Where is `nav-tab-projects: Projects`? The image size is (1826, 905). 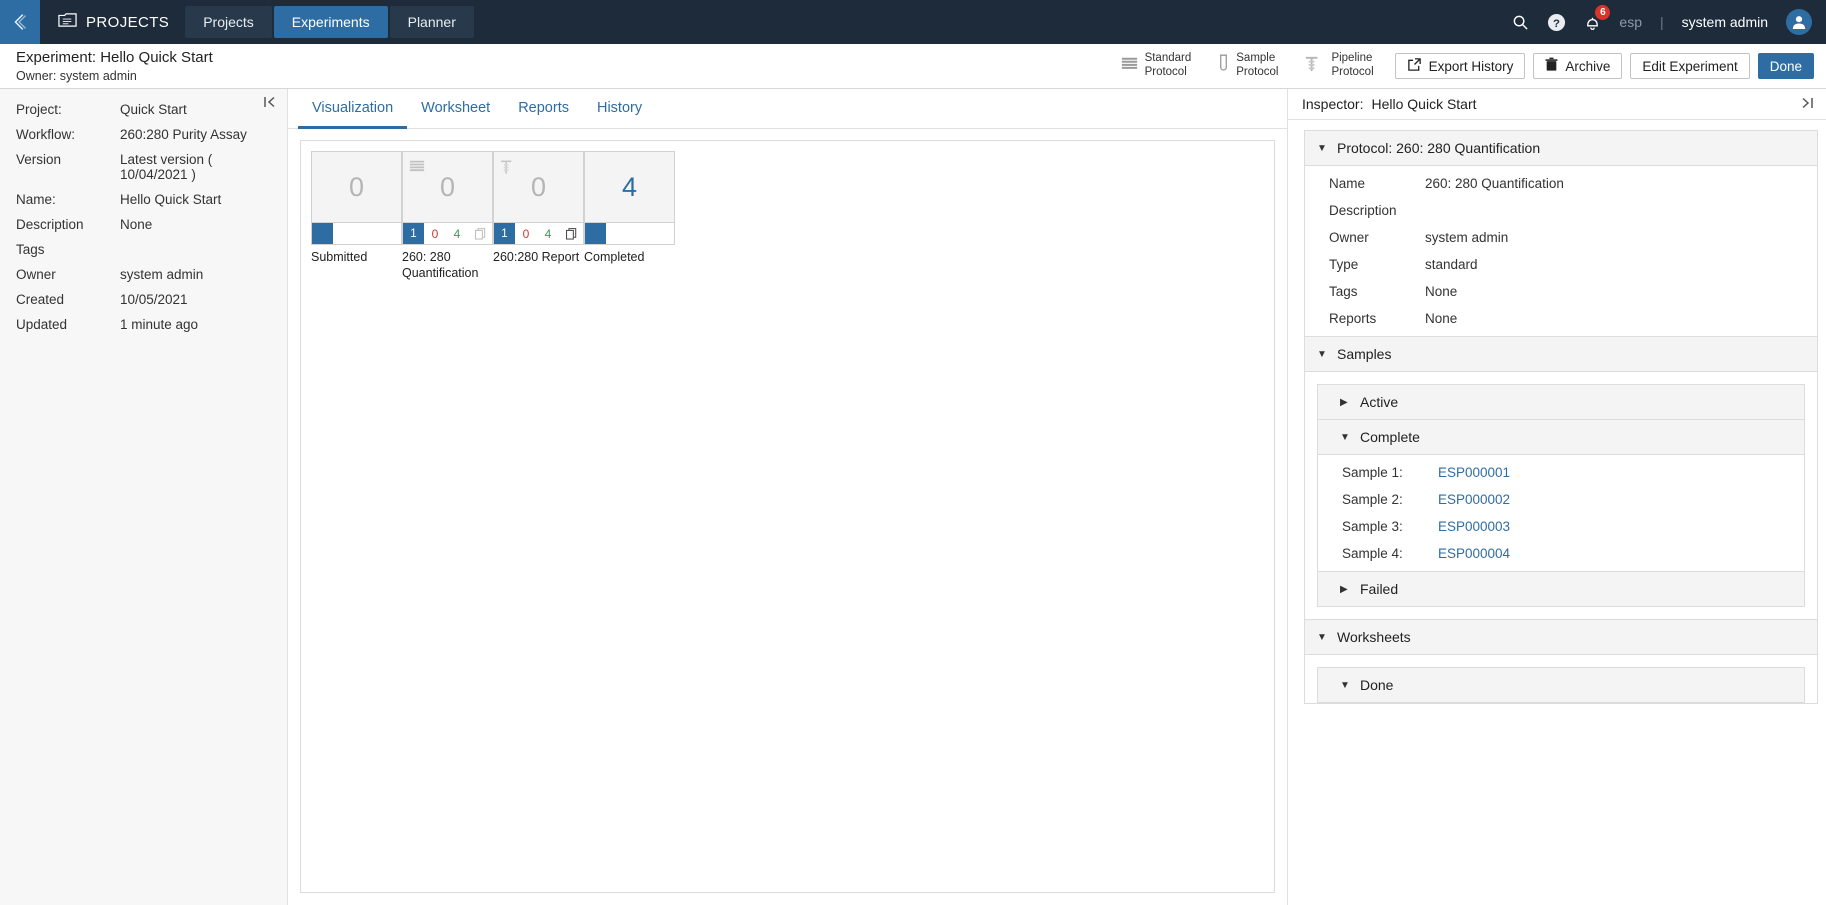 nav-tab-projects: Projects is located at coordinates (228, 22).